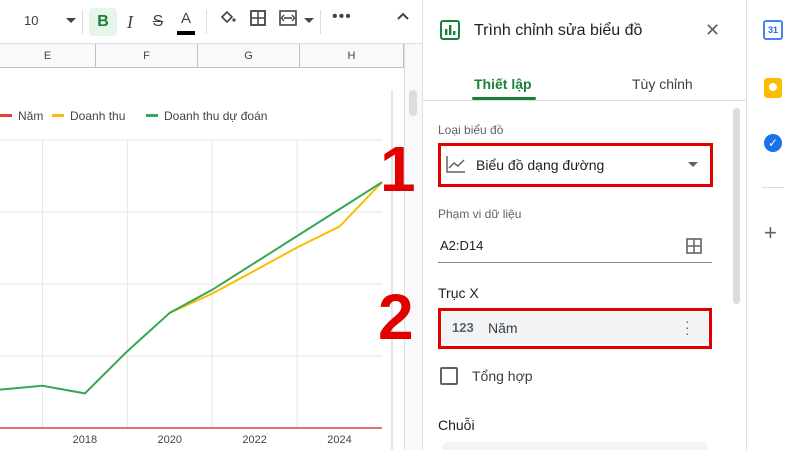  Describe the element at coordinates (185, 18) in the screenshot. I see `text-color-icon: A` at that location.